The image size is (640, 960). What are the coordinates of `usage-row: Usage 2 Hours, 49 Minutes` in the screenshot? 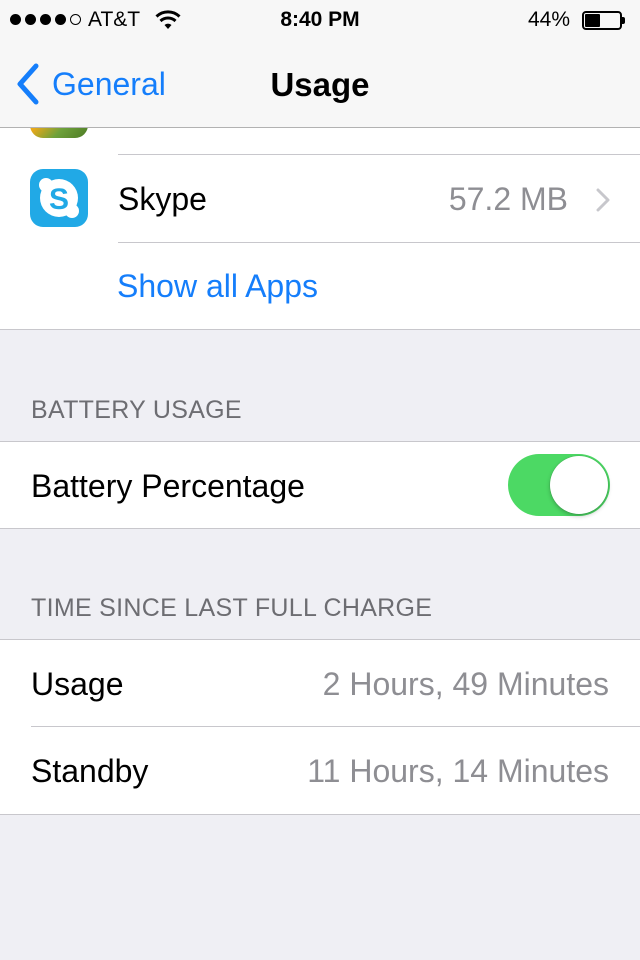 It's located at (320, 684).